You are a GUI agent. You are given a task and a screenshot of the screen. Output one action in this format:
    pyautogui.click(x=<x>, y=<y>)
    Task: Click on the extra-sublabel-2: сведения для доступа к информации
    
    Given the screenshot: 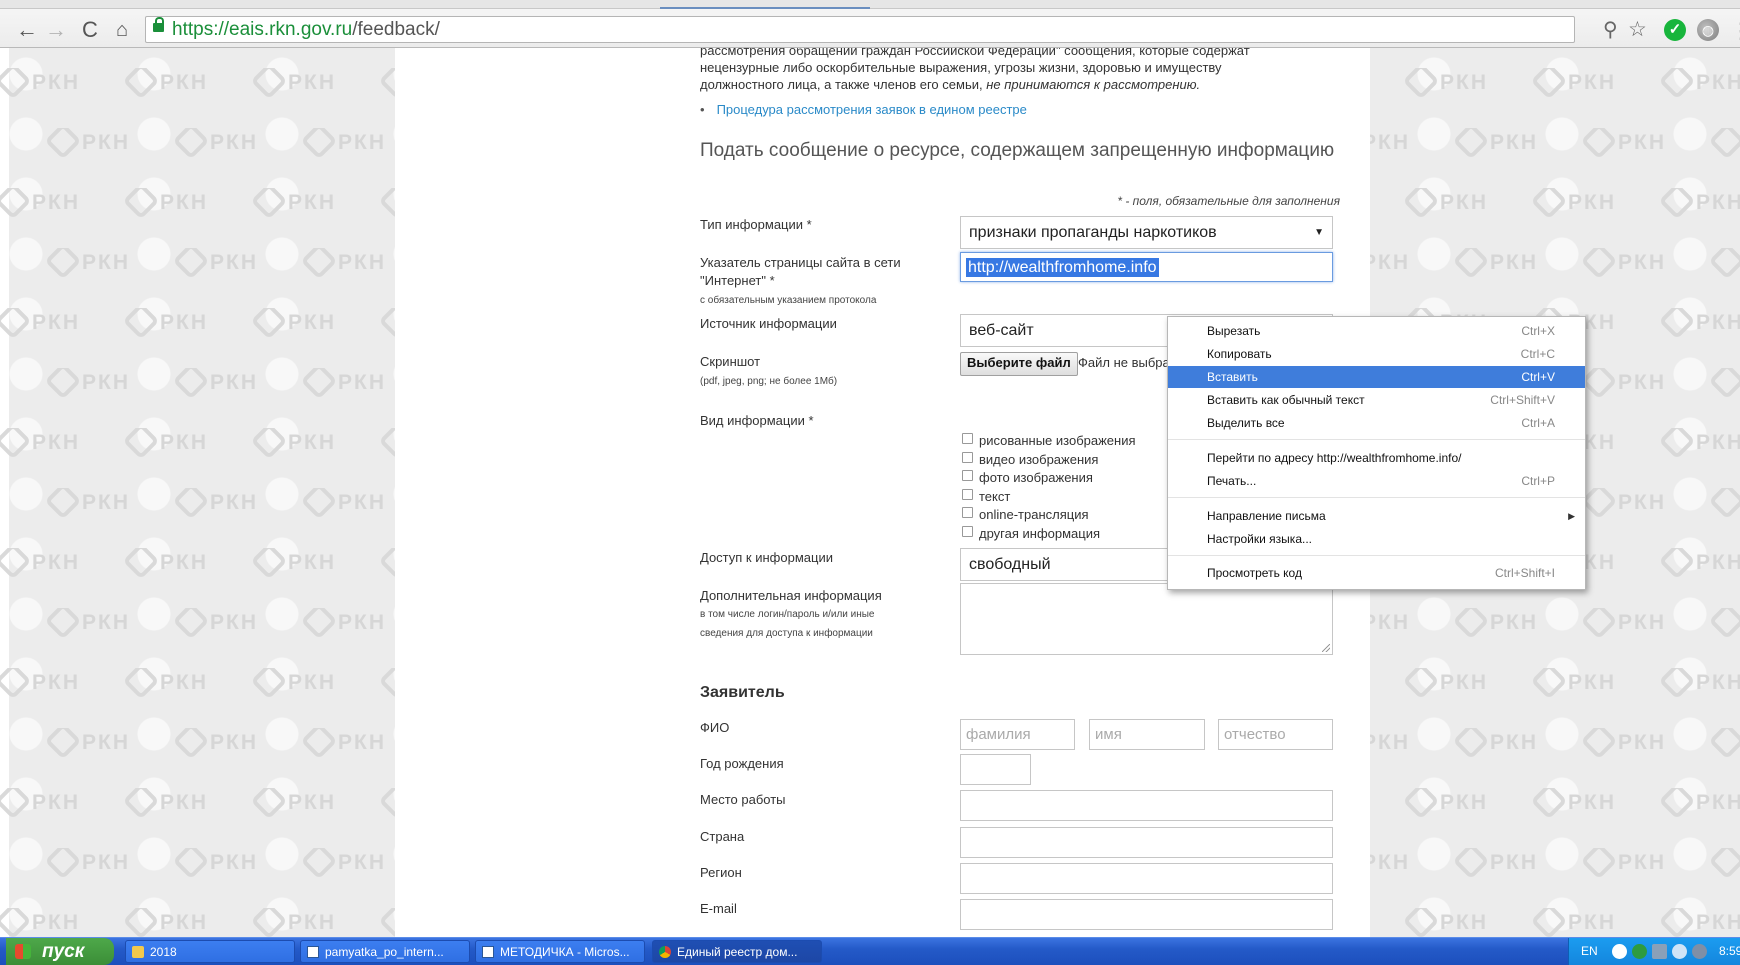 What is the action you would take?
    pyautogui.click(x=786, y=633)
    